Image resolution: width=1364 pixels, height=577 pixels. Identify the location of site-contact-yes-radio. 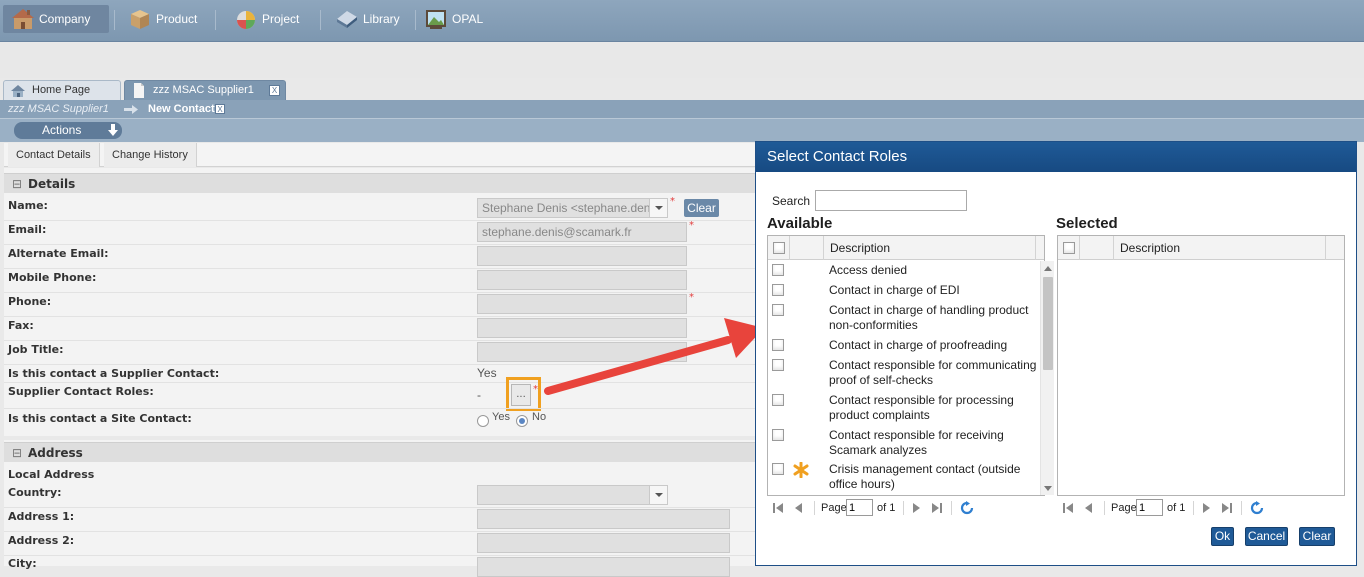
(483, 421).